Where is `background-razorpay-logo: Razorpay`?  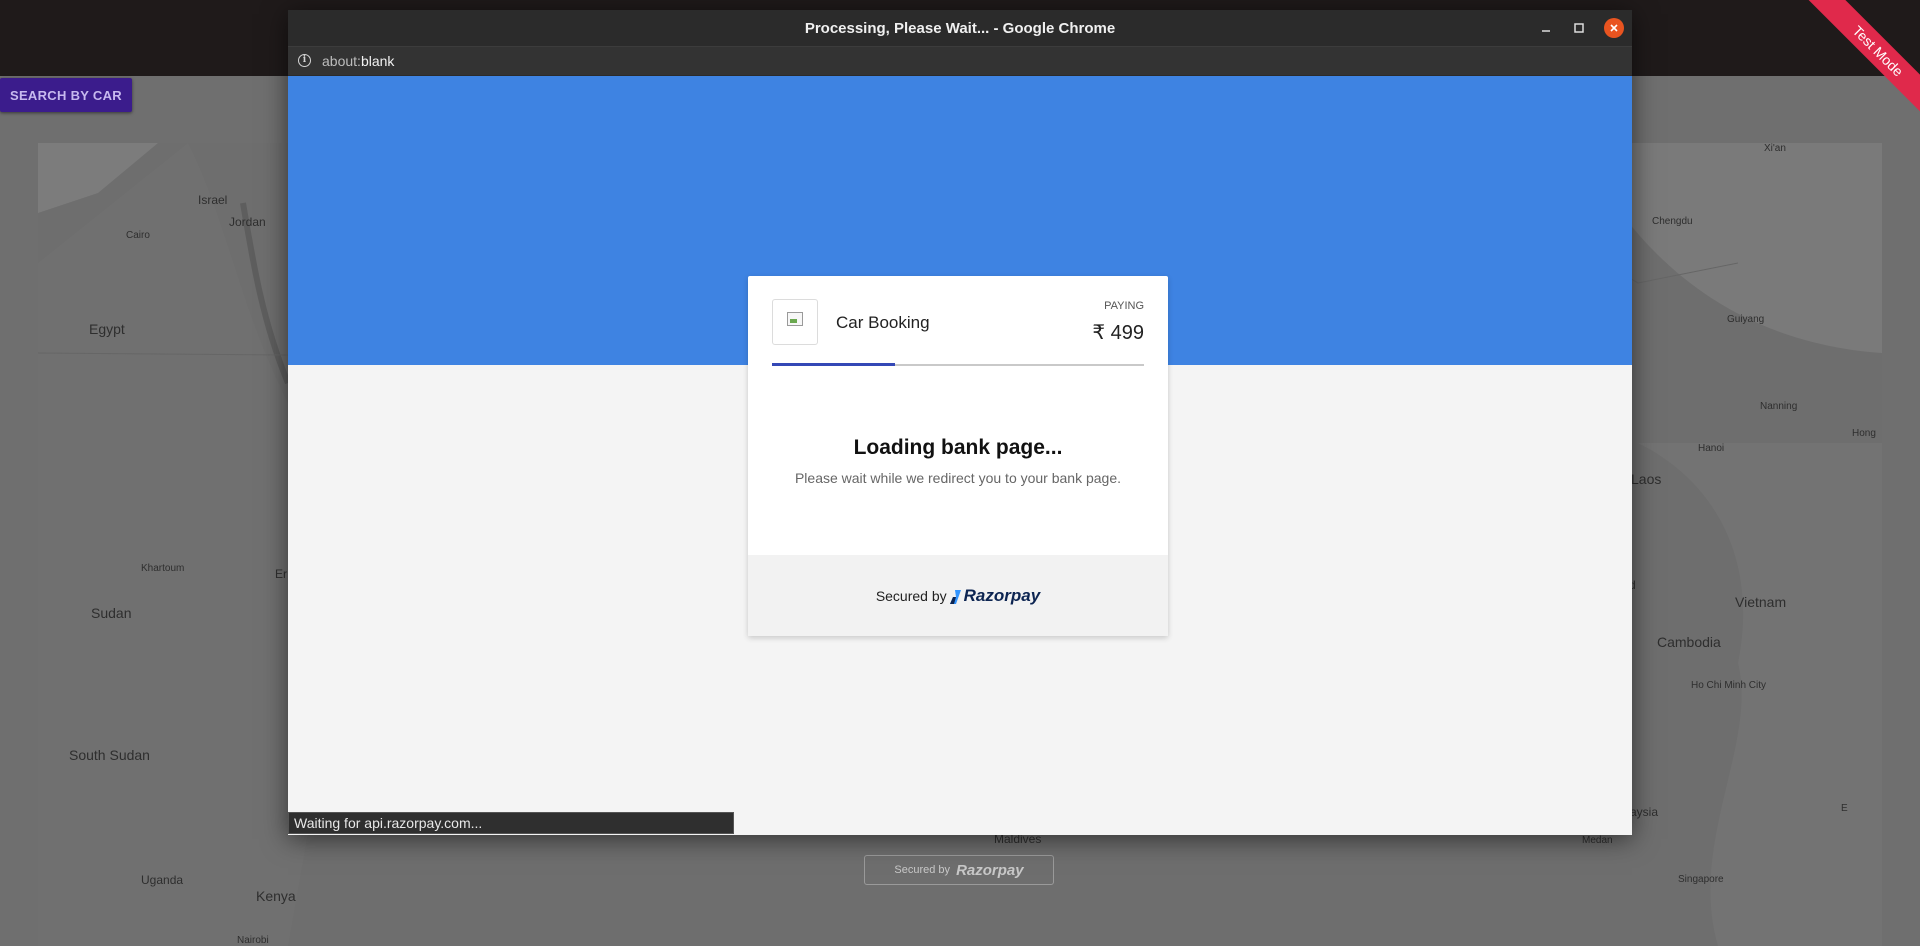
background-razorpay-logo: Razorpay is located at coordinates (990, 870).